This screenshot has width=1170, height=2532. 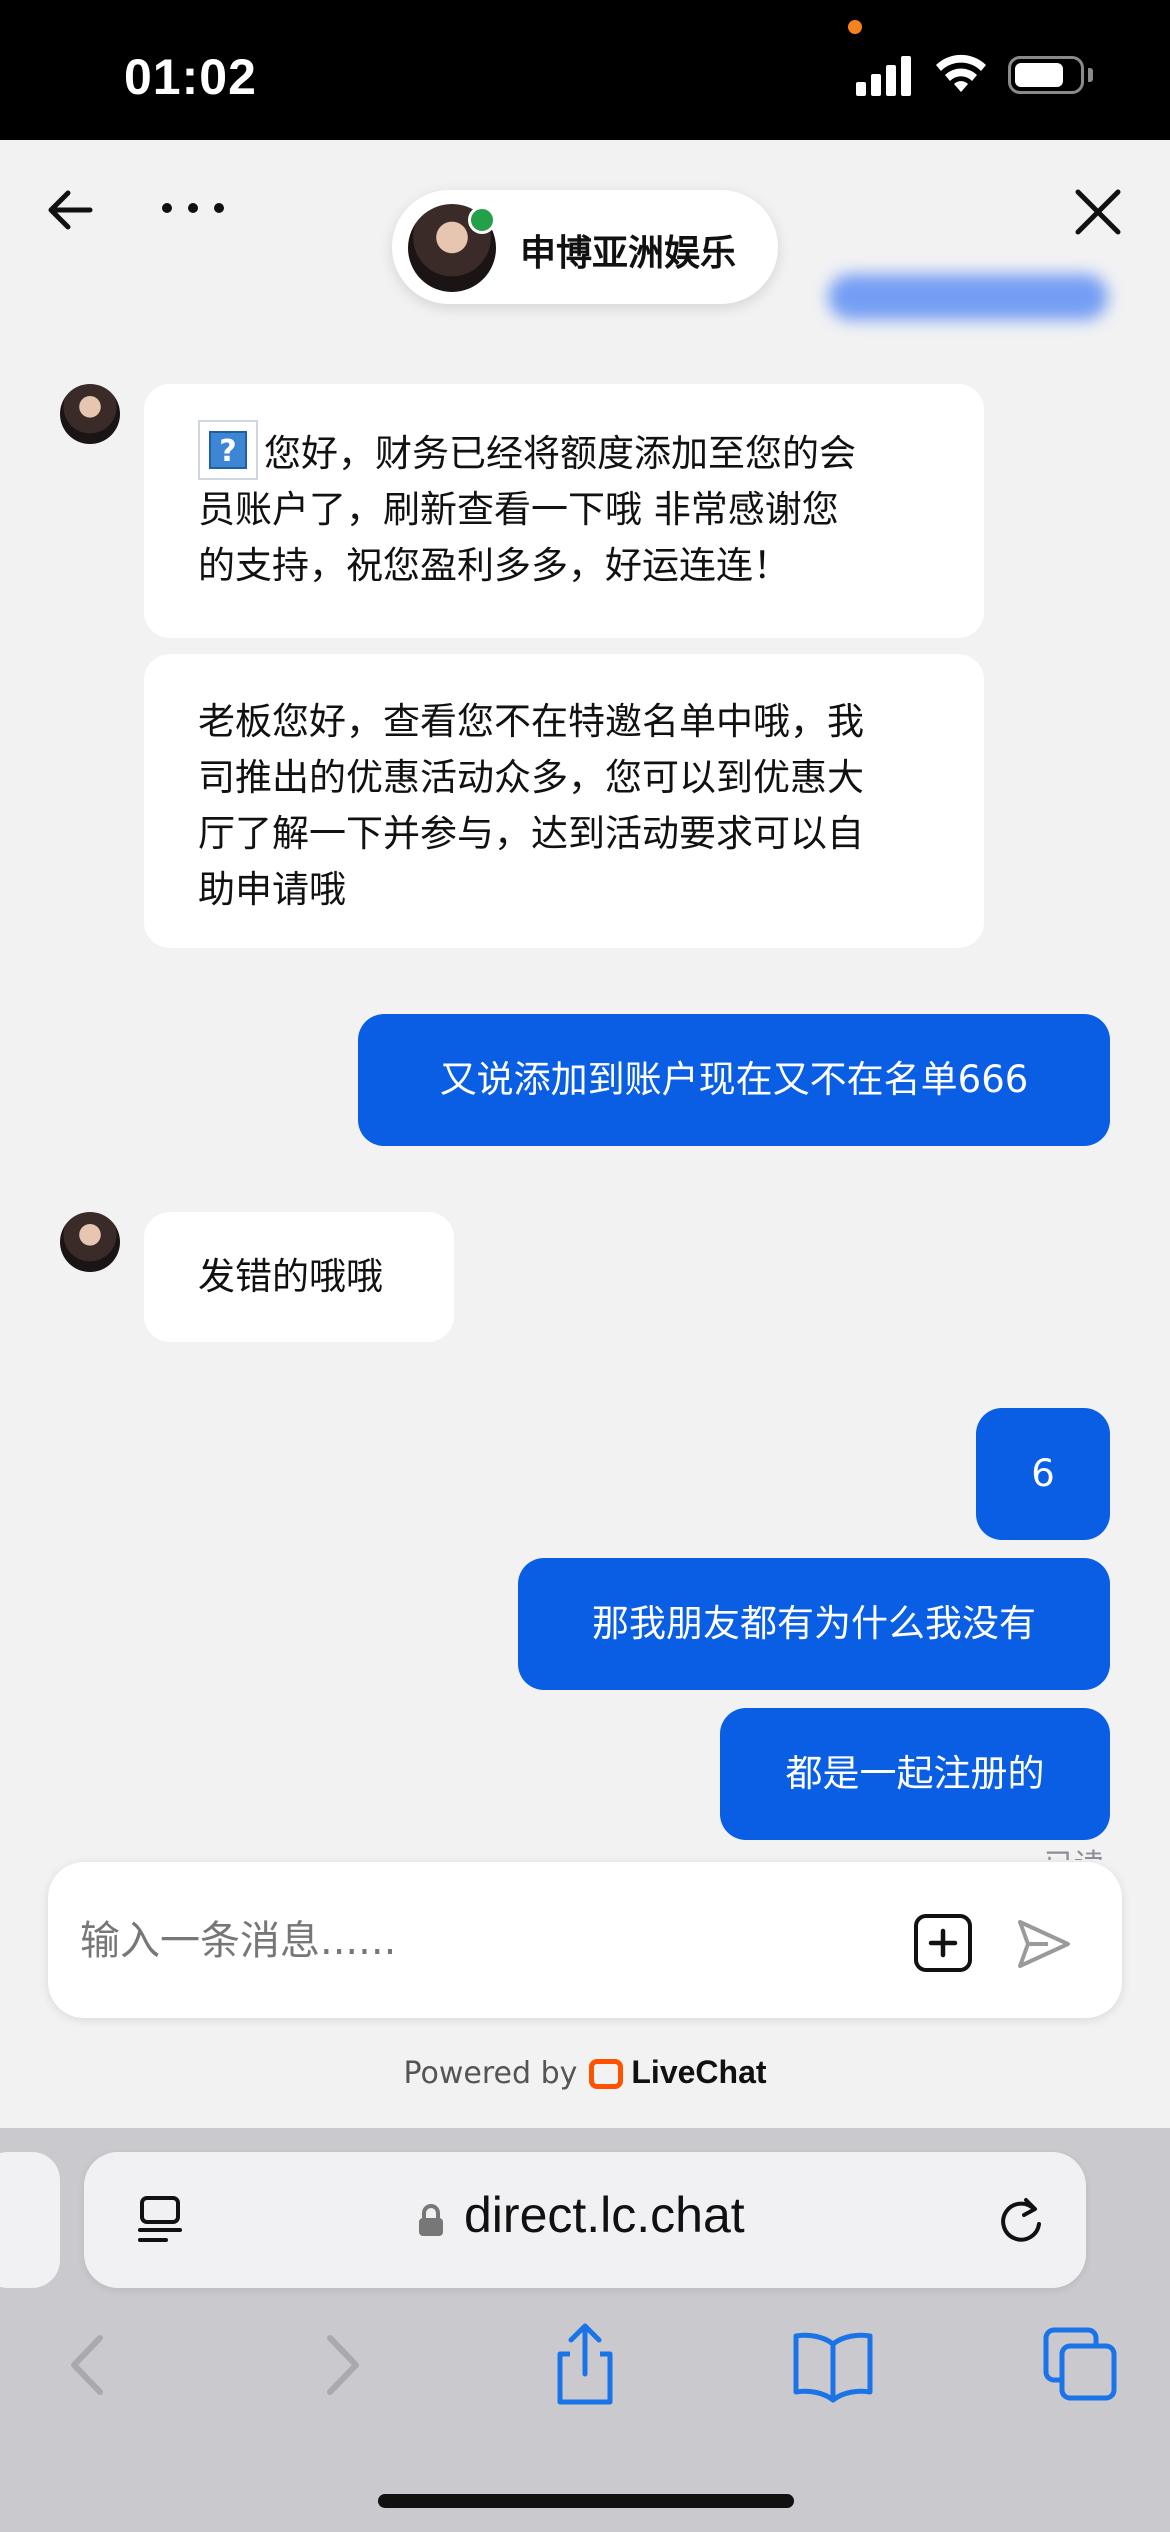 I want to click on url-text: direct.lc.chat, so click(x=604, y=2215).